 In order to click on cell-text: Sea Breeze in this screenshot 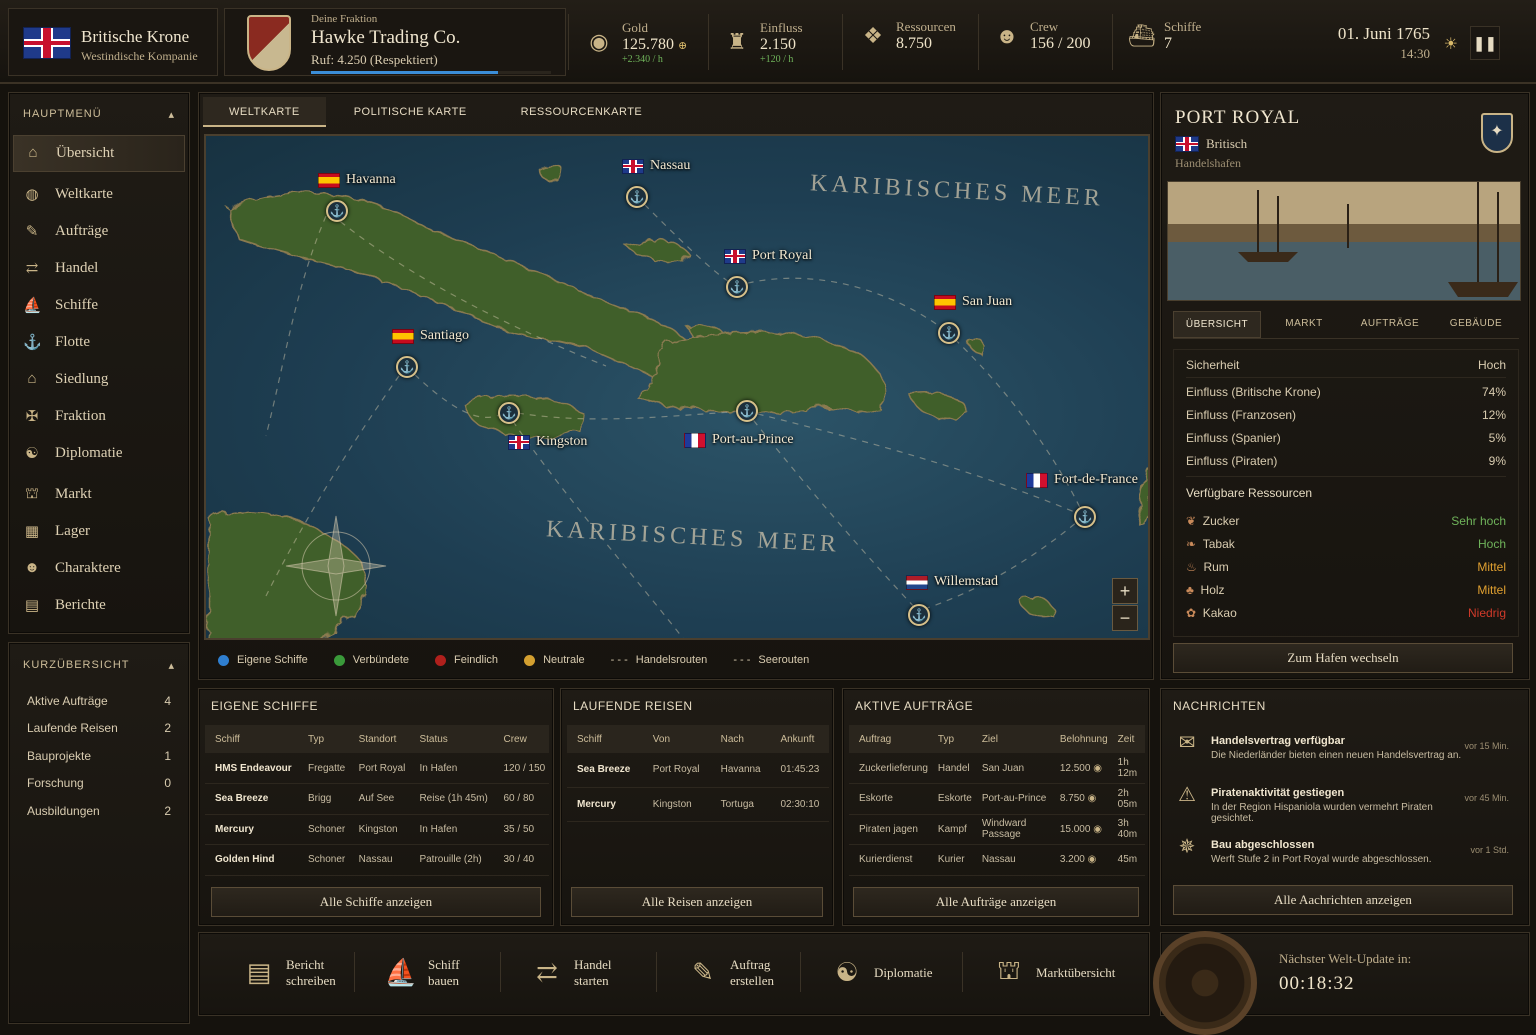, I will do `click(242, 799)`.